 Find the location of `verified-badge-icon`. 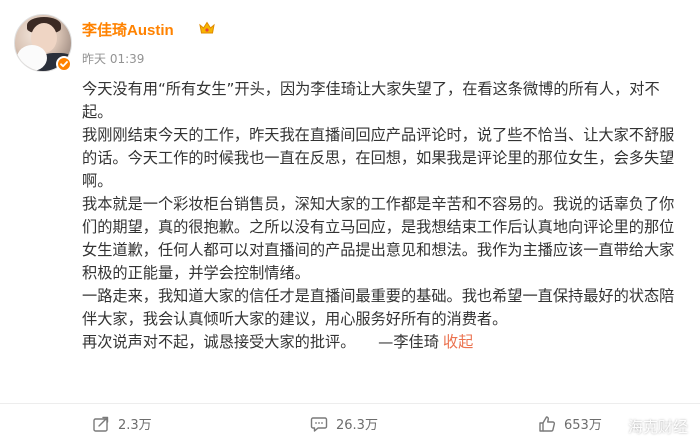

verified-badge-icon is located at coordinates (64, 64).